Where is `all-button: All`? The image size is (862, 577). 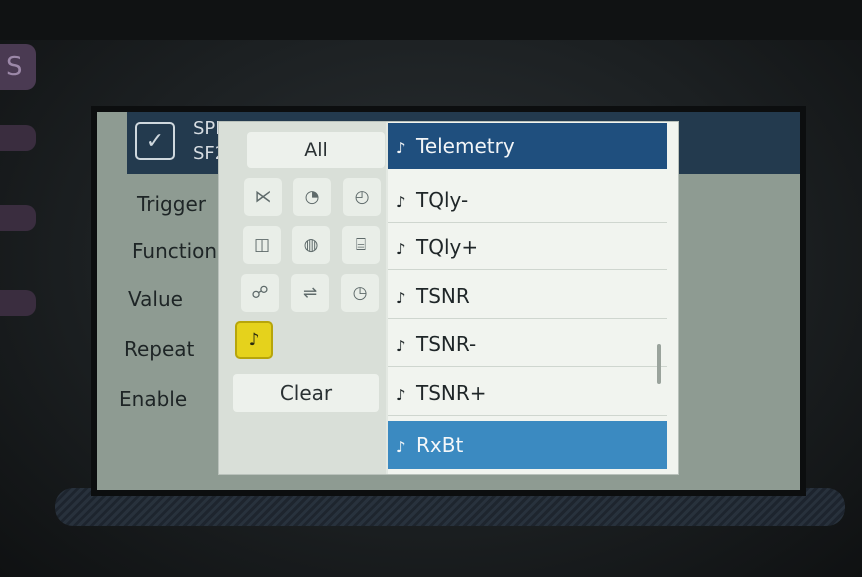 all-button: All is located at coordinates (316, 150).